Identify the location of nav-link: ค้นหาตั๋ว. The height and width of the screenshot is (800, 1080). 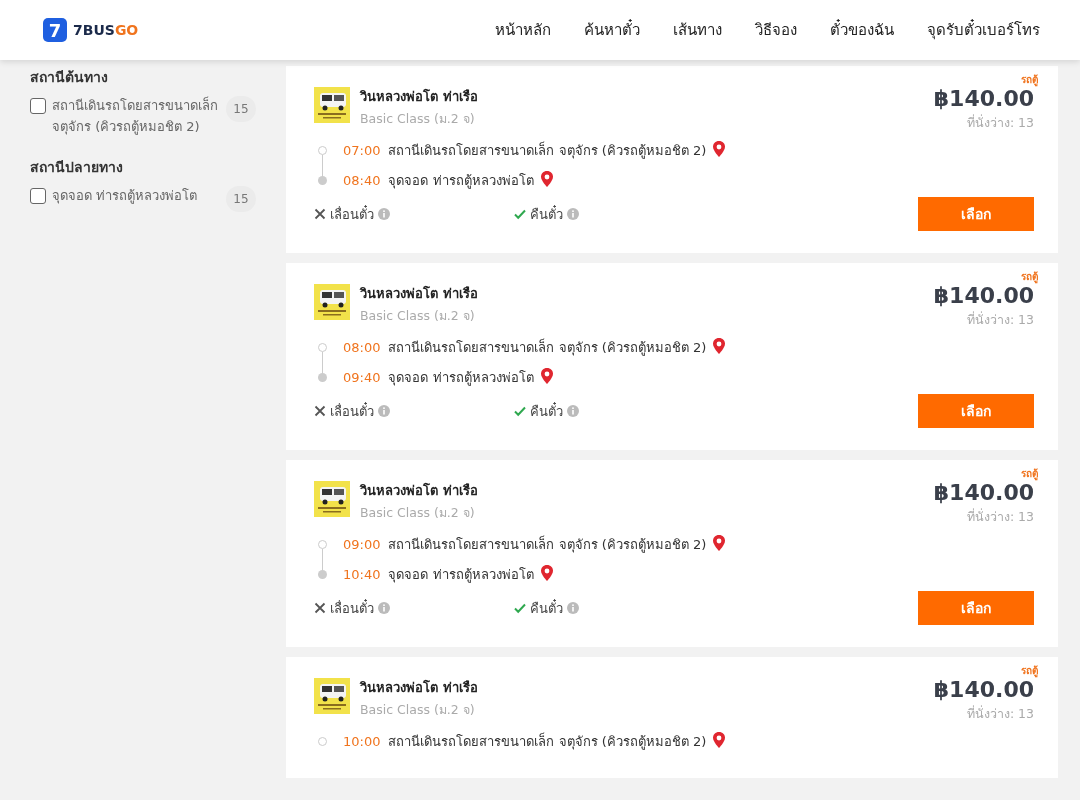
(612, 30).